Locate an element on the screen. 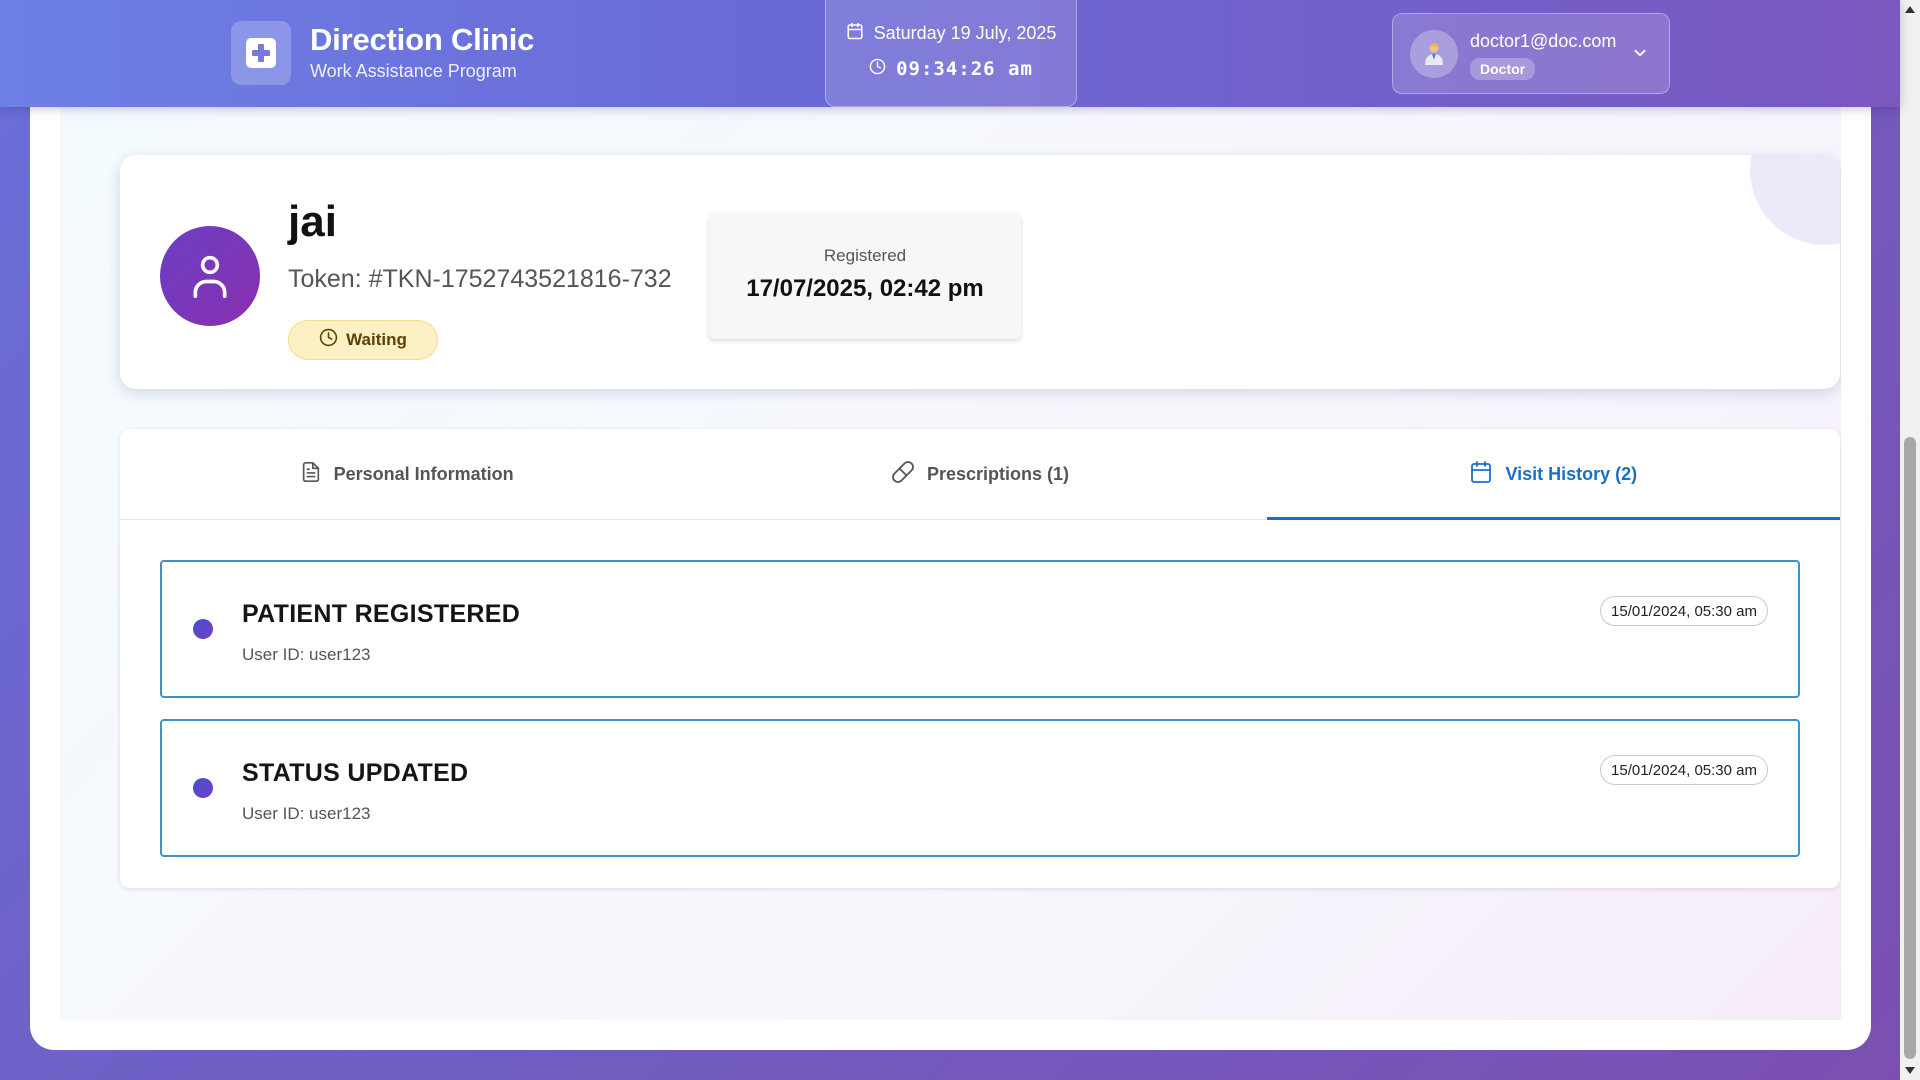 The height and width of the screenshot is (1080, 1920). patient-token: Token: #TKN-1752743521816-732 is located at coordinates (480, 279).